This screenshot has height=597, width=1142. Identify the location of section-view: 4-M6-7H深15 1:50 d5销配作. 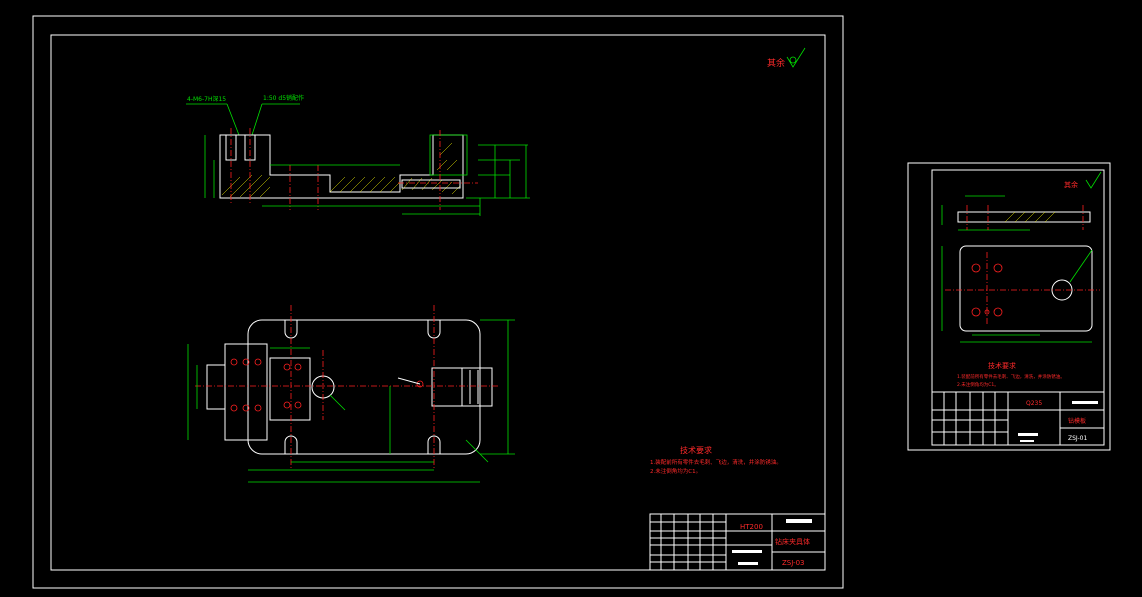
(358, 155).